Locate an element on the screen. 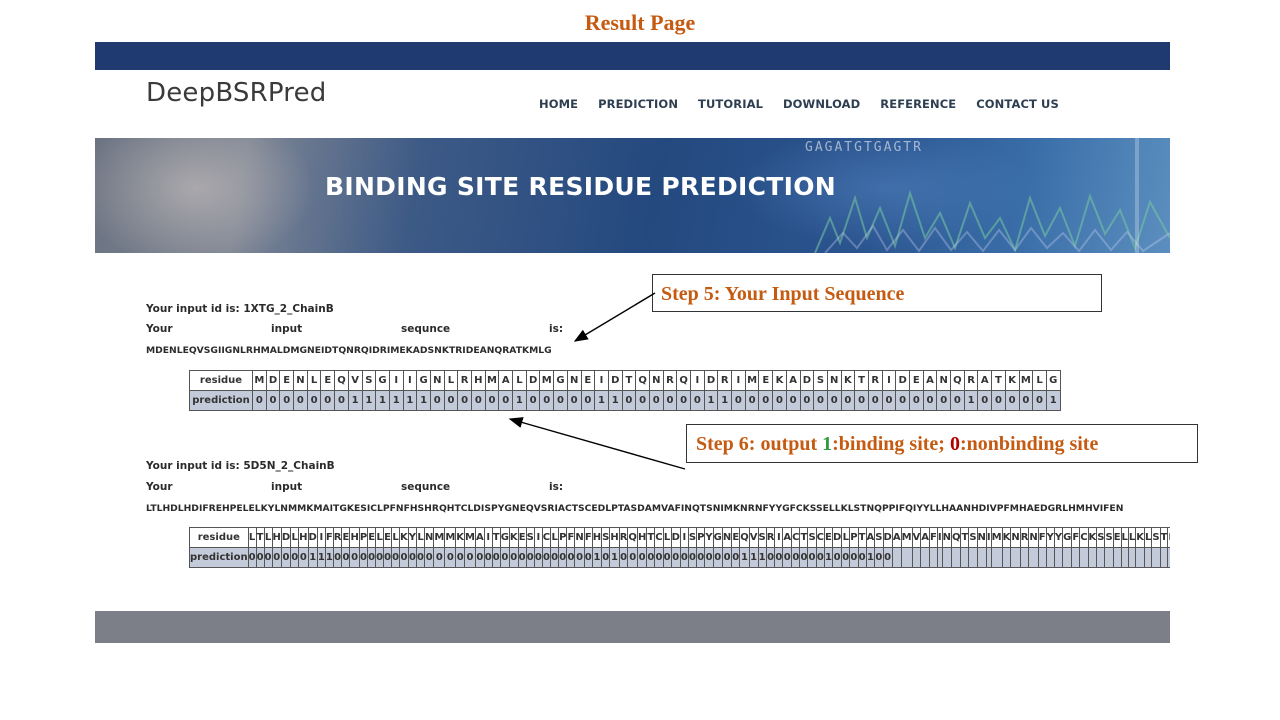 The width and height of the screenshot is (1280, 720). residue-cell: A is located at coordinates (896, 537).